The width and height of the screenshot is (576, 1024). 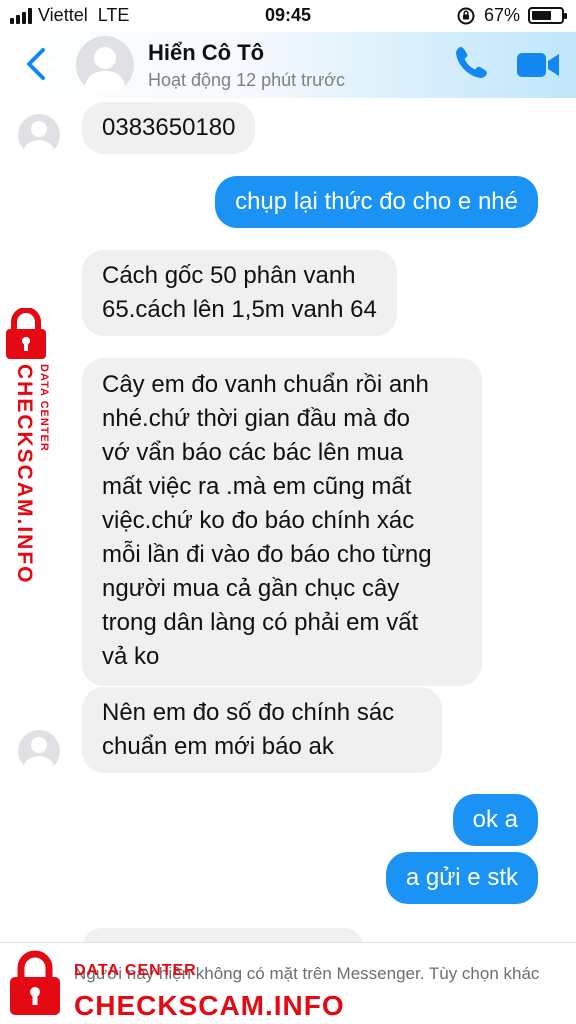 I want to click on back-chevron-icon, so click(x=37, y=64).